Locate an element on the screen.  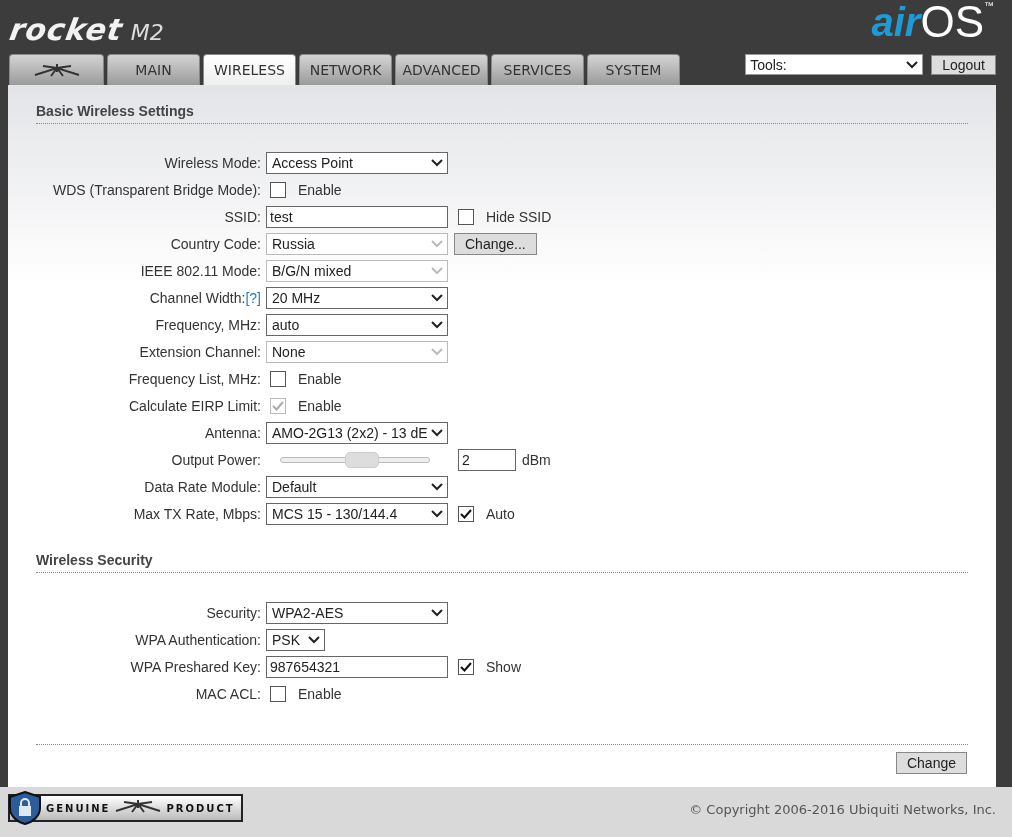
checkbox-label: Show is located at coordinates (504, 666).